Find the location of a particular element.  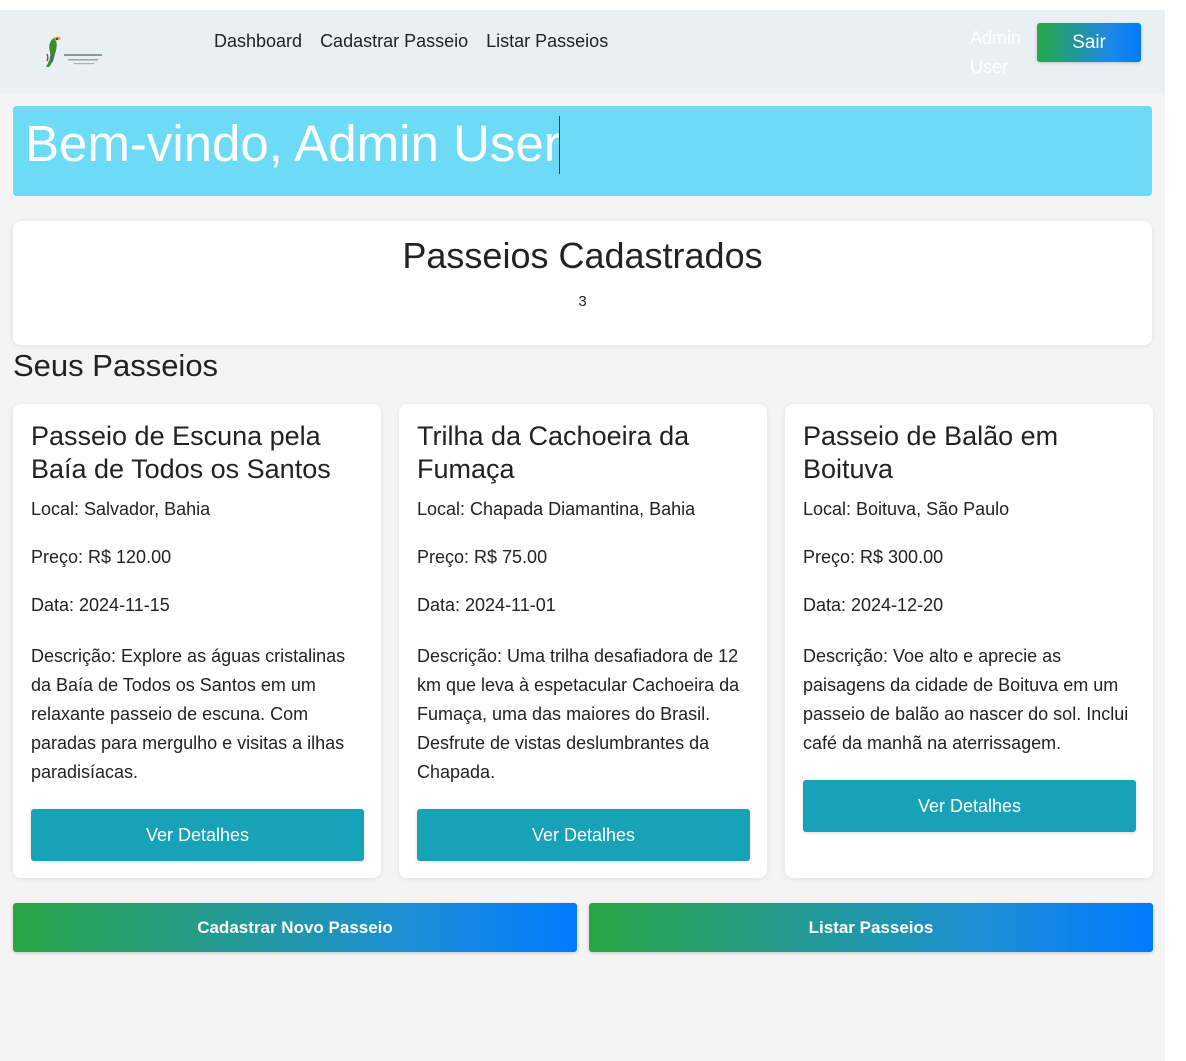

list-tours-button: Listar Passeios is located at coordinates (871, 927).